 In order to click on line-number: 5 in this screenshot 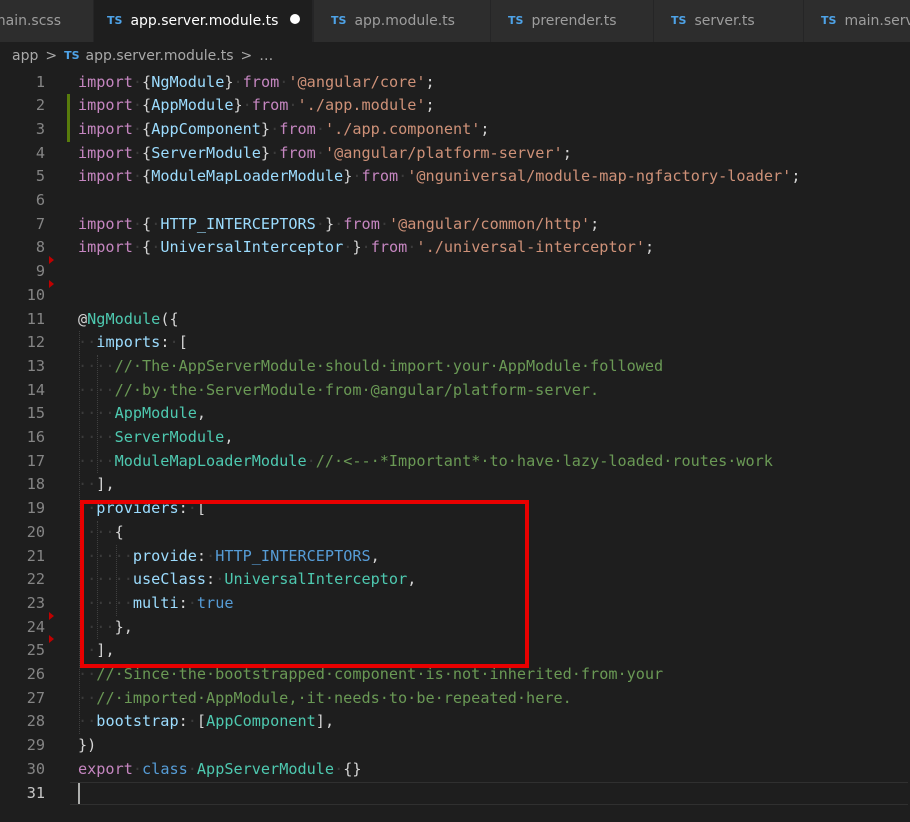, I will do `click(40, 176)`.